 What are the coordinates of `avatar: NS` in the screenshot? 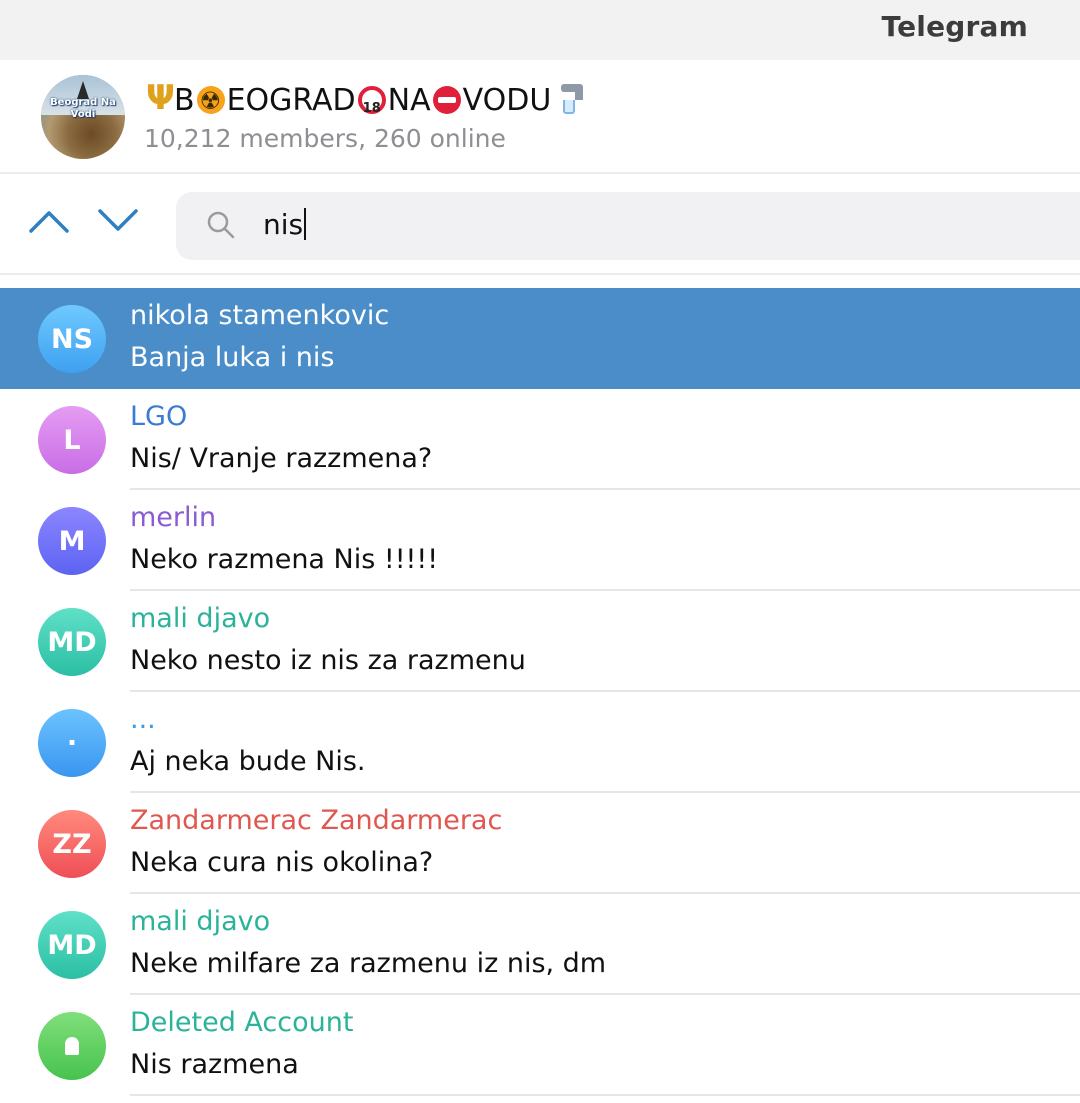 It's located at (72, 339).